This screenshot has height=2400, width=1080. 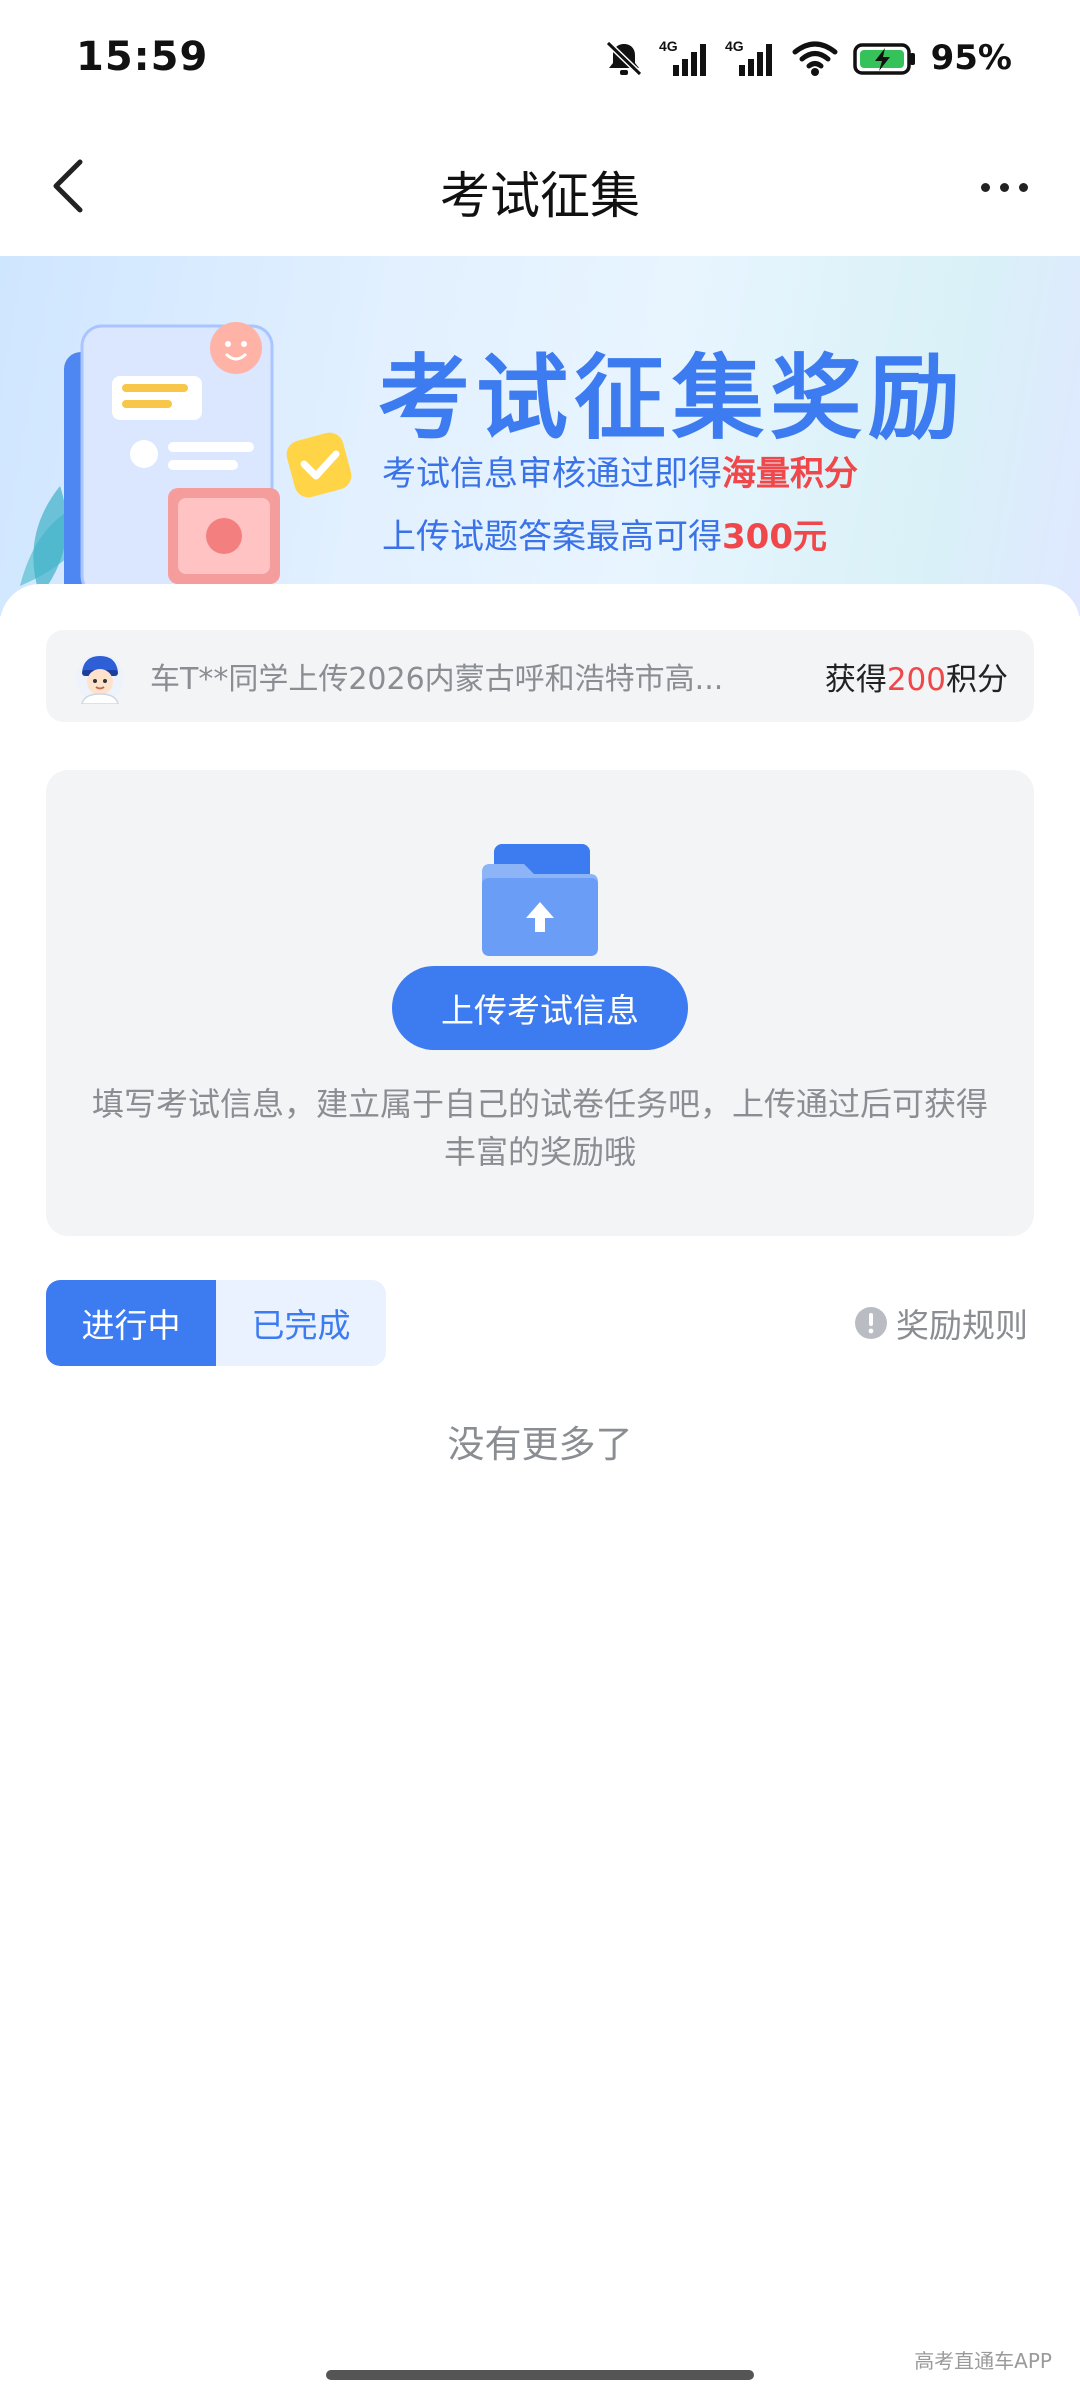 I want to click on reward-rules-label: 奖励规则, so click(x=962, y=1325).